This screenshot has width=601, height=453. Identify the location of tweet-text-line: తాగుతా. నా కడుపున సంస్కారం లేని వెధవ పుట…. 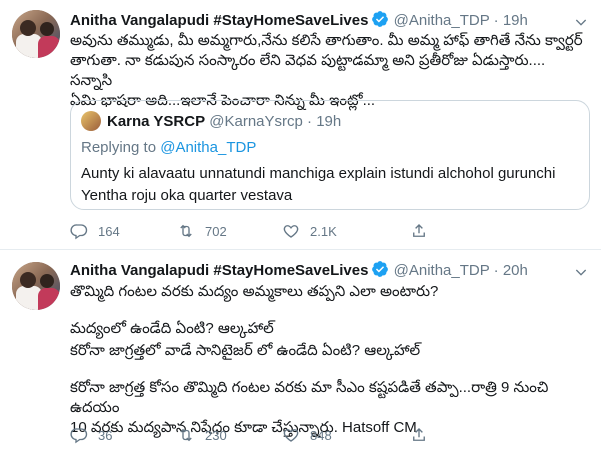
(308, 70).